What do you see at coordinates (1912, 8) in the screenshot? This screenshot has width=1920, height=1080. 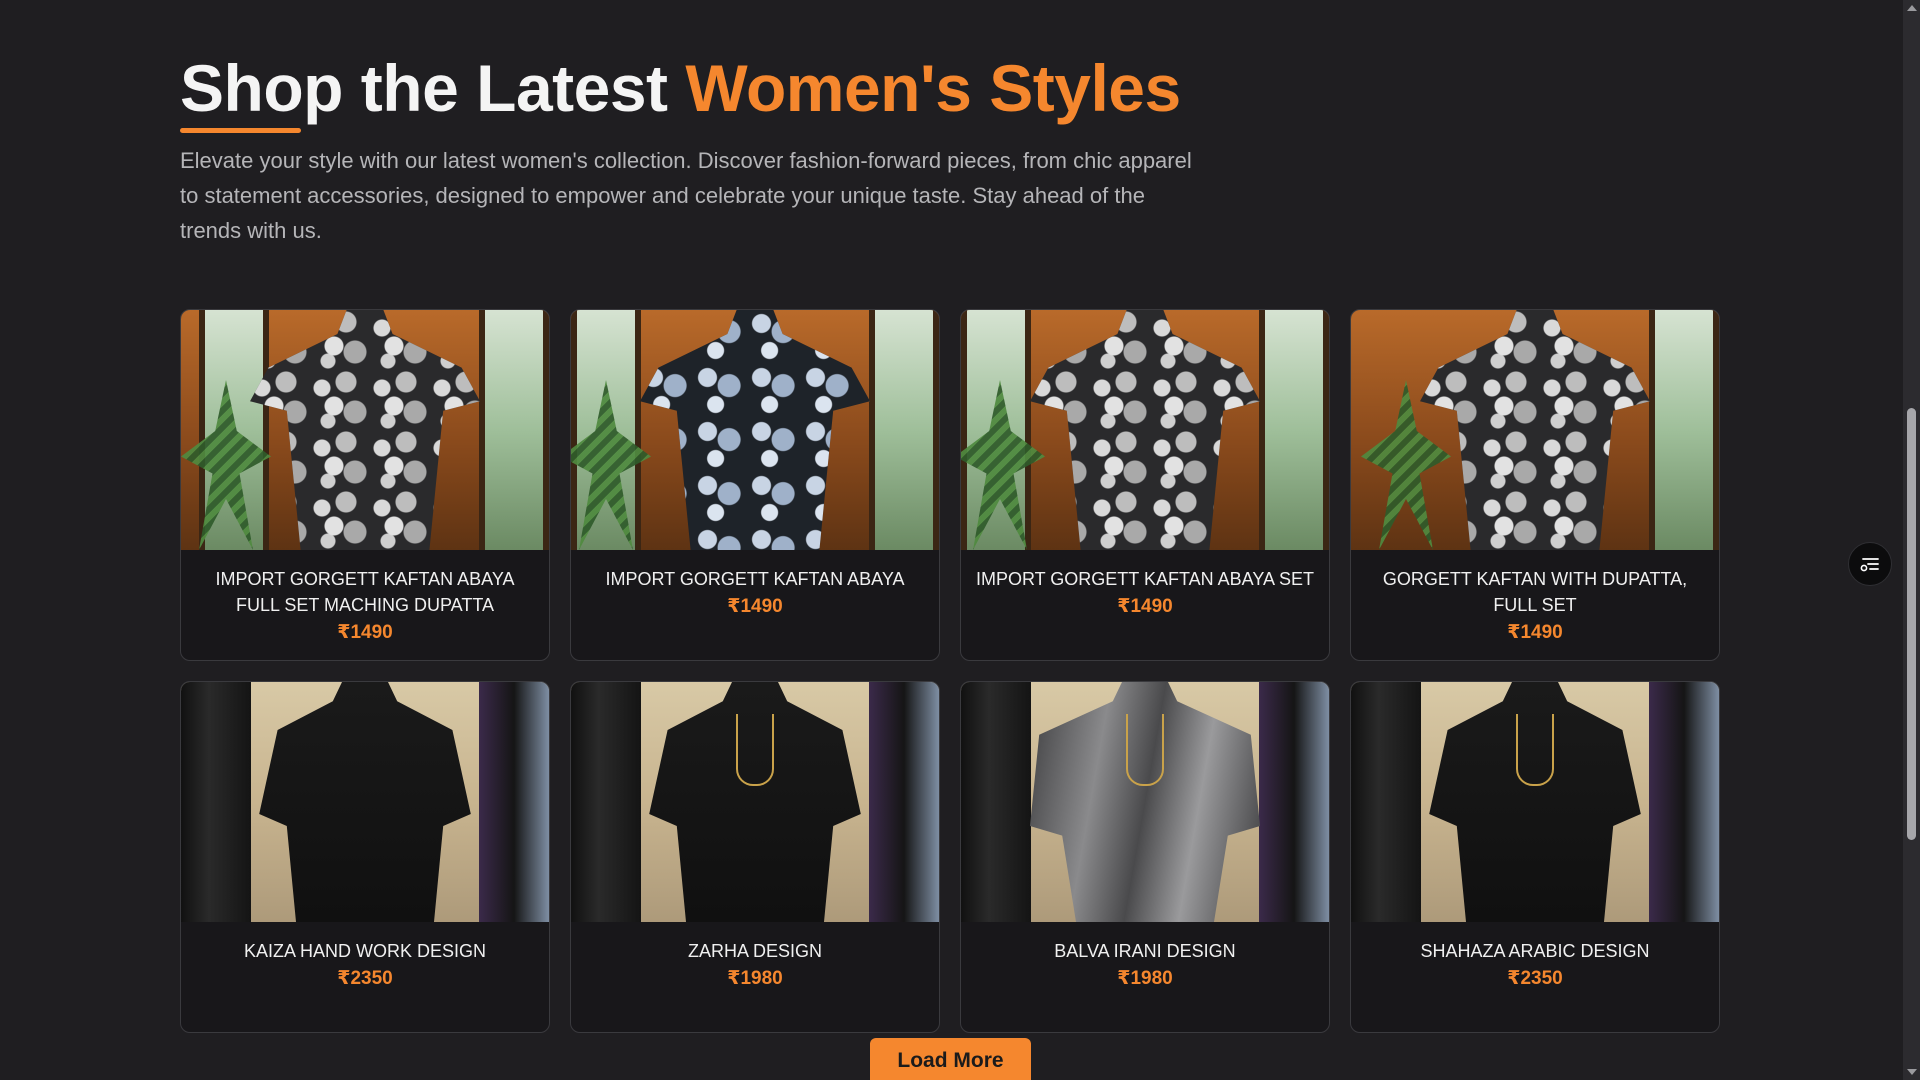 I see `scroll-up-icon` at bounding box center [1912, 8].